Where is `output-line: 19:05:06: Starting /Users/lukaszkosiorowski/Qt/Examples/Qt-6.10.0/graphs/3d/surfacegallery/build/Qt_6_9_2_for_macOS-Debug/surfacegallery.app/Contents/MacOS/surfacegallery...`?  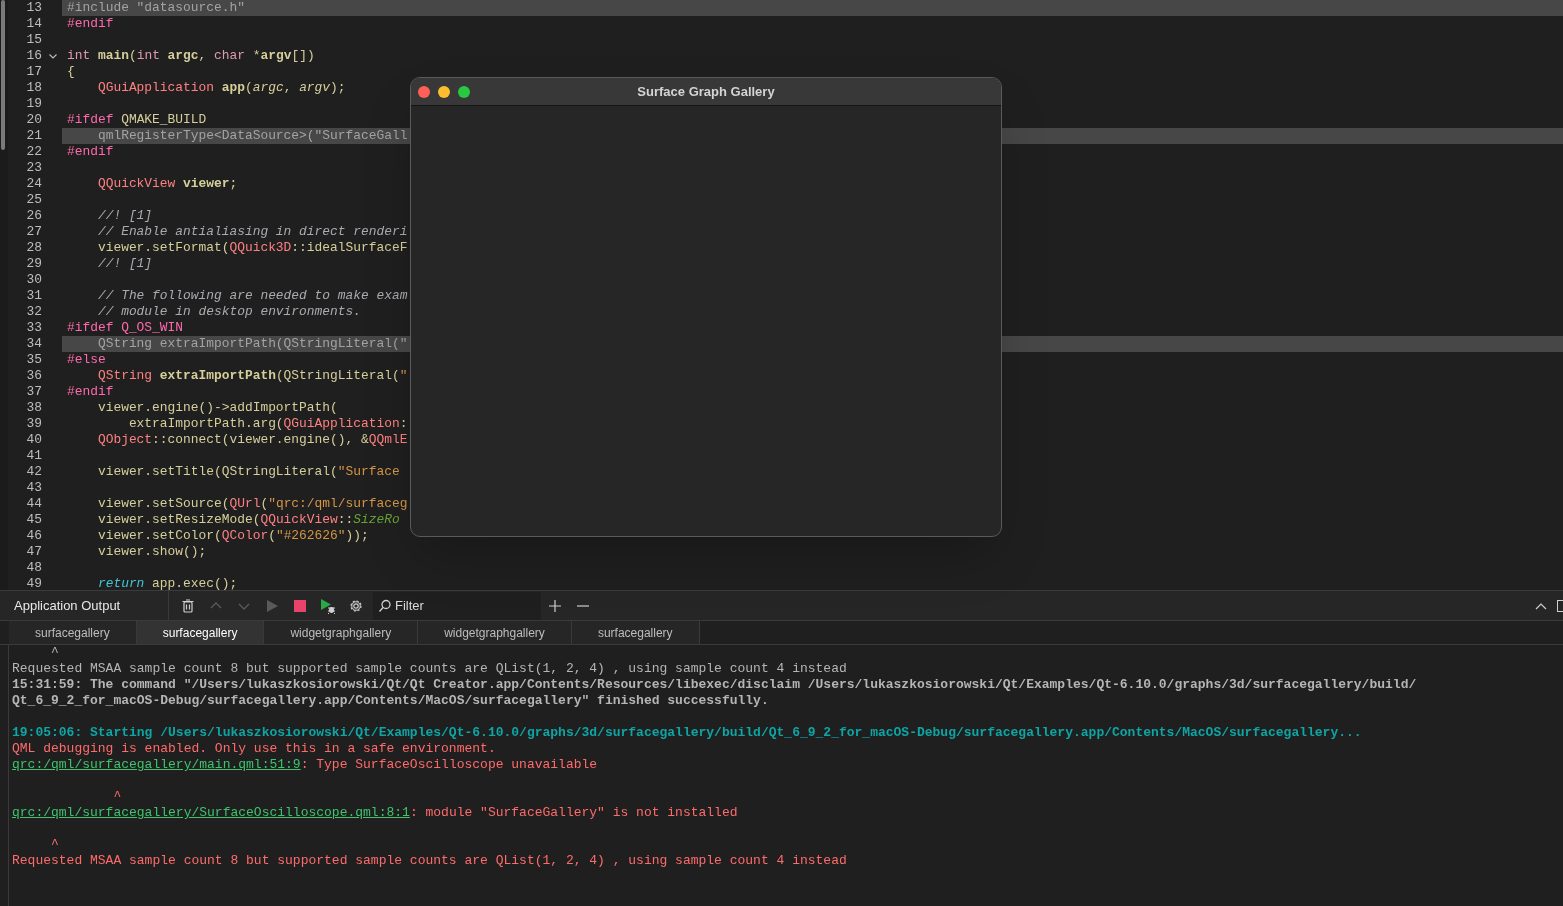 output-line: 19:05:06: Starting /Users/lukaszkosiorowski/Qt/Examples/Qt-6.10.0/graphs/3d/surfacegallery/build/Qt_6_9_2_for_macOS-Debug/surfacegallery.app/Contents/MacOS/surfacegallery... is located at coordinates (687, 733).